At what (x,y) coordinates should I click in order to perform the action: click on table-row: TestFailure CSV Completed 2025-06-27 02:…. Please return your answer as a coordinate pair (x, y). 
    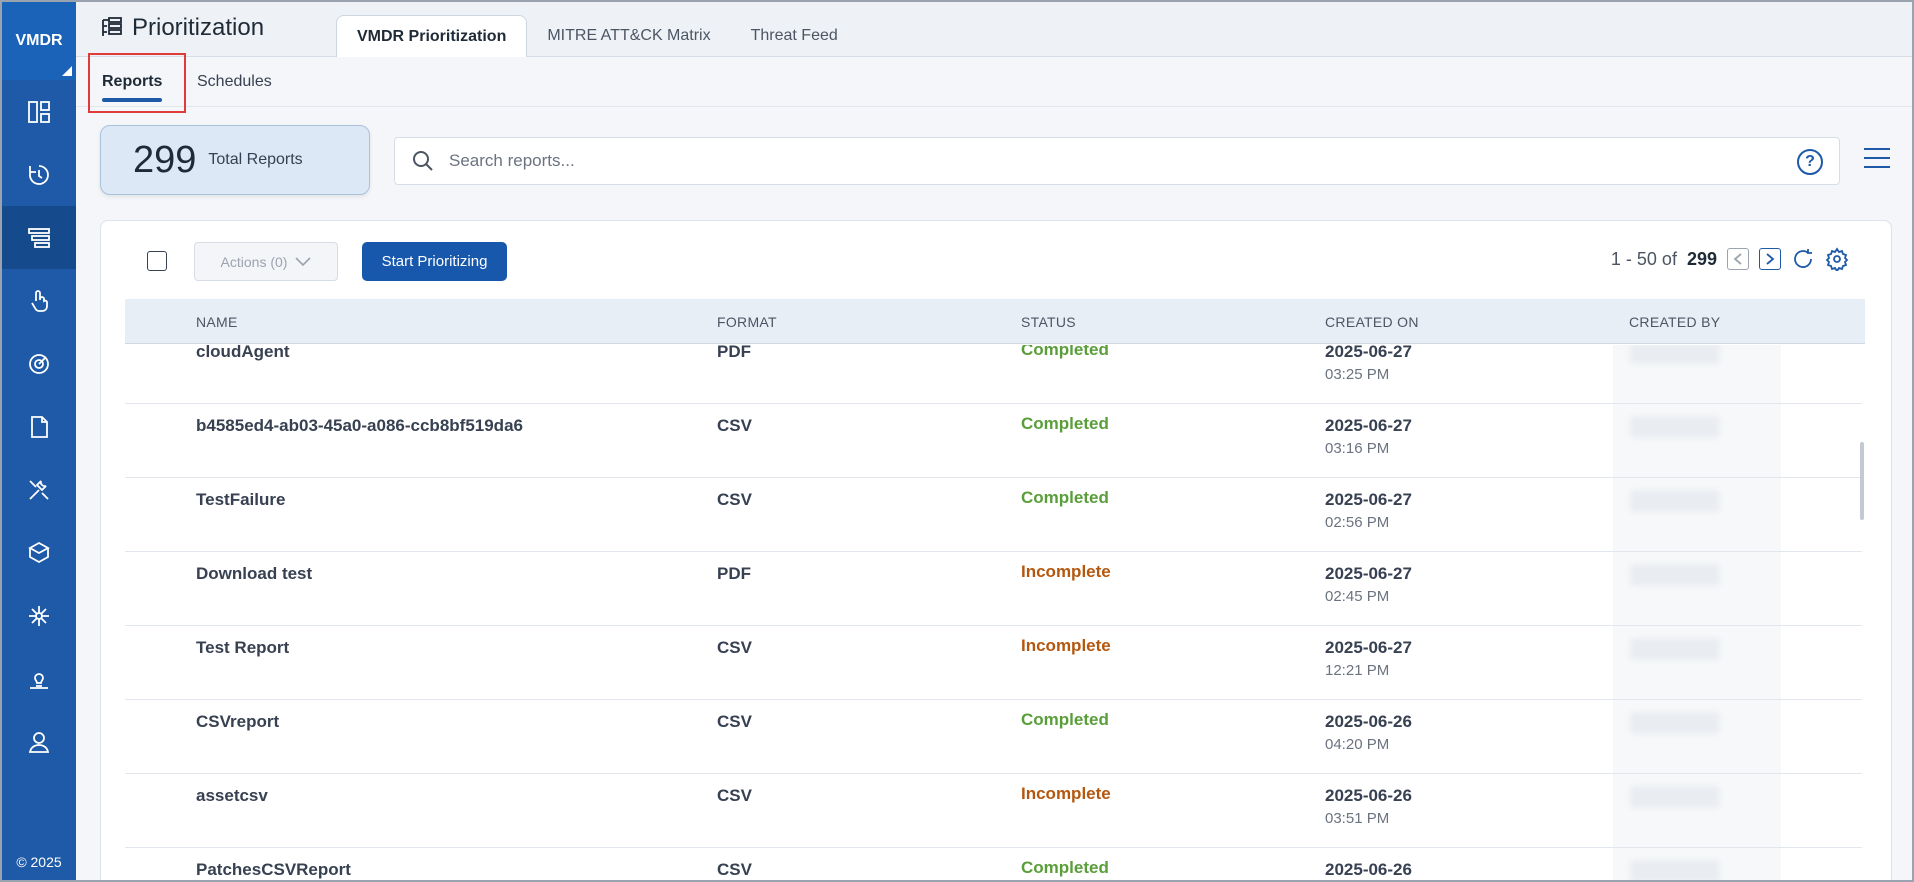
    Looking at the image, I should click on (993, 515).